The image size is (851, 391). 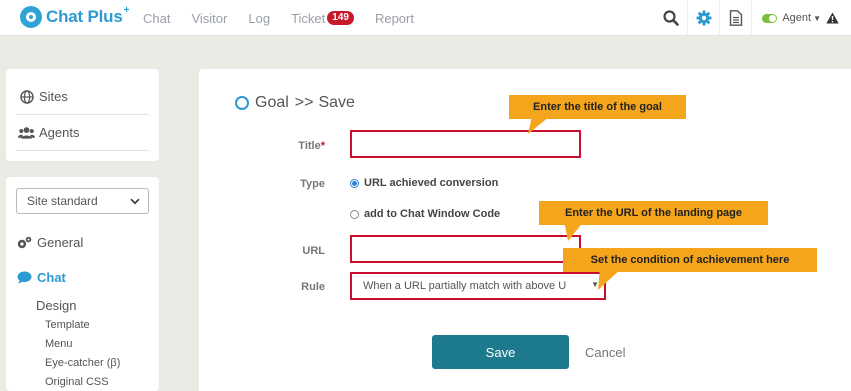 I want to click on sidebar-item-chat: Chat, so click(x=82, y=277).